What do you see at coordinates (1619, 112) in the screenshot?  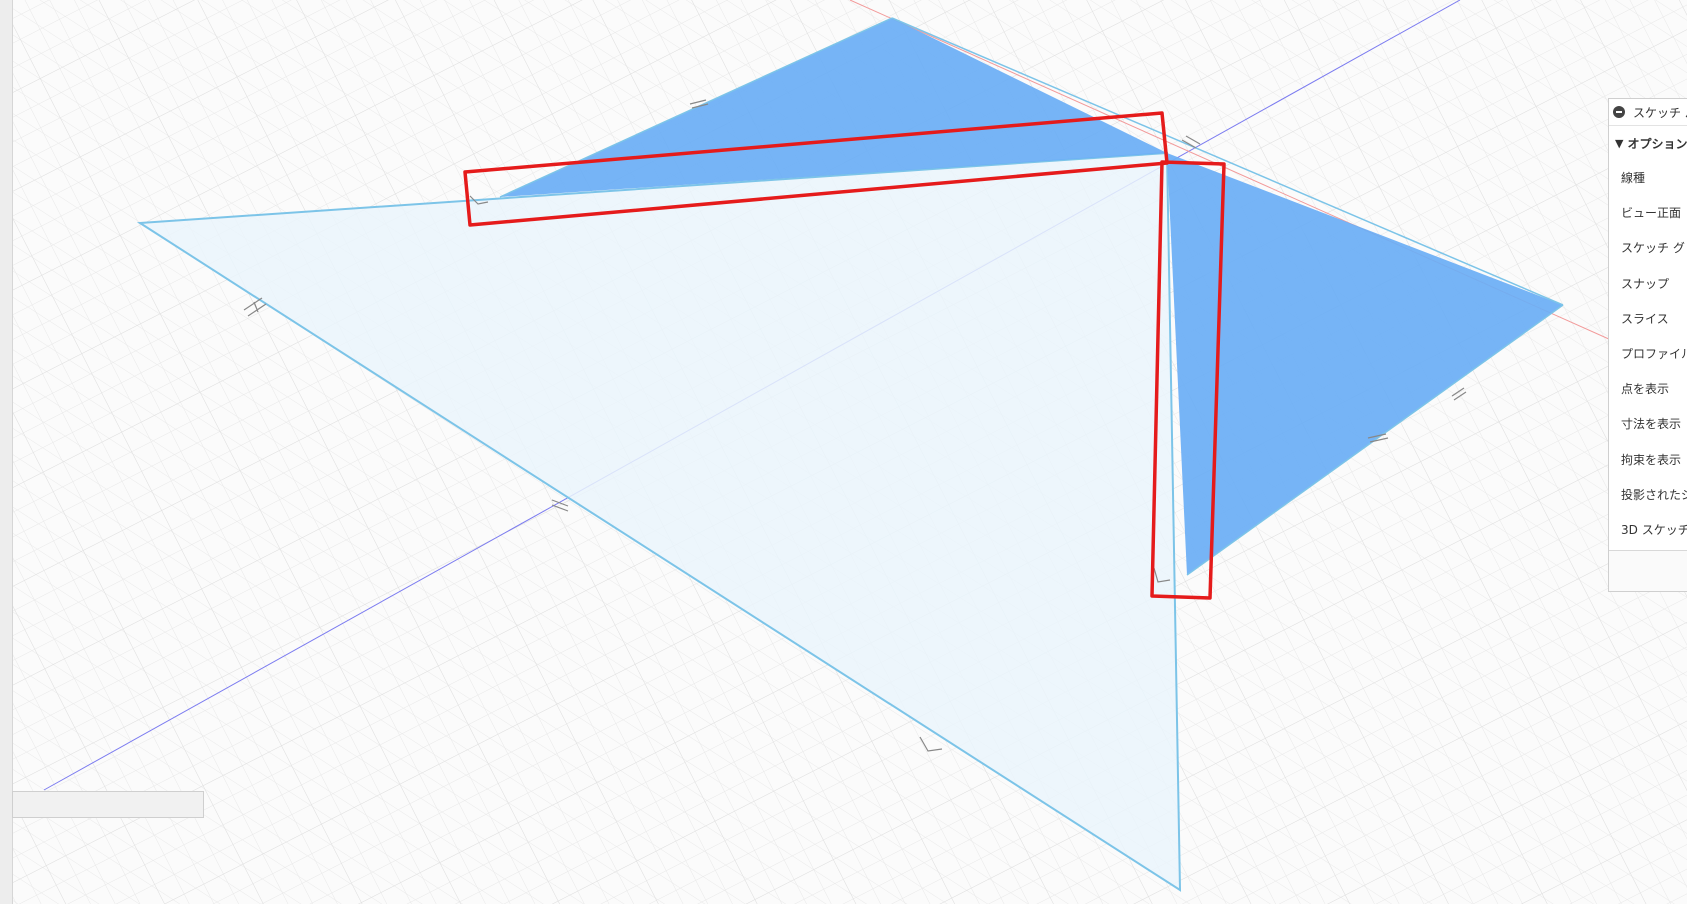 I see `collapse-icon` at bounding box center [1619, 112].